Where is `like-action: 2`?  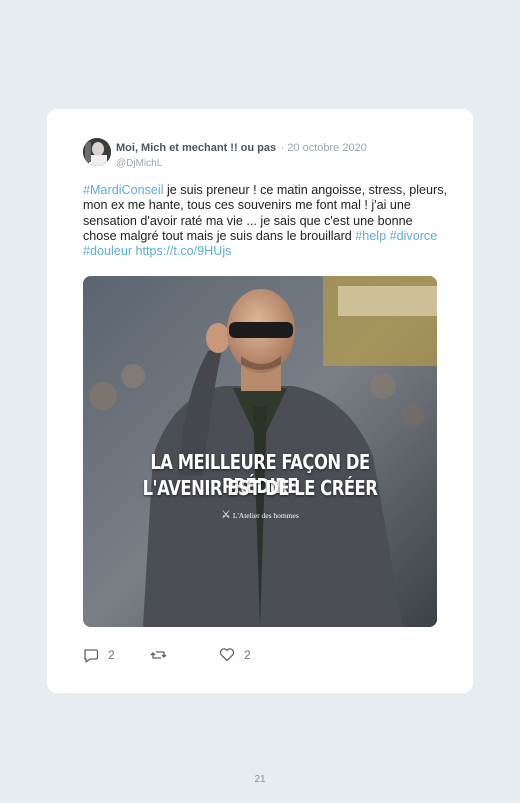
like-action: 2 is located at coordinates (235, 654).